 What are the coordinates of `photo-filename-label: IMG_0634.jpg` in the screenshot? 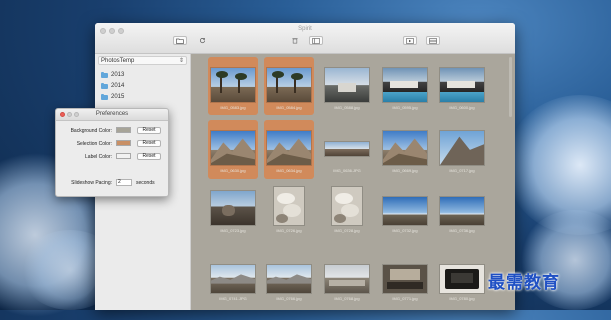 It's located at (289, 170).